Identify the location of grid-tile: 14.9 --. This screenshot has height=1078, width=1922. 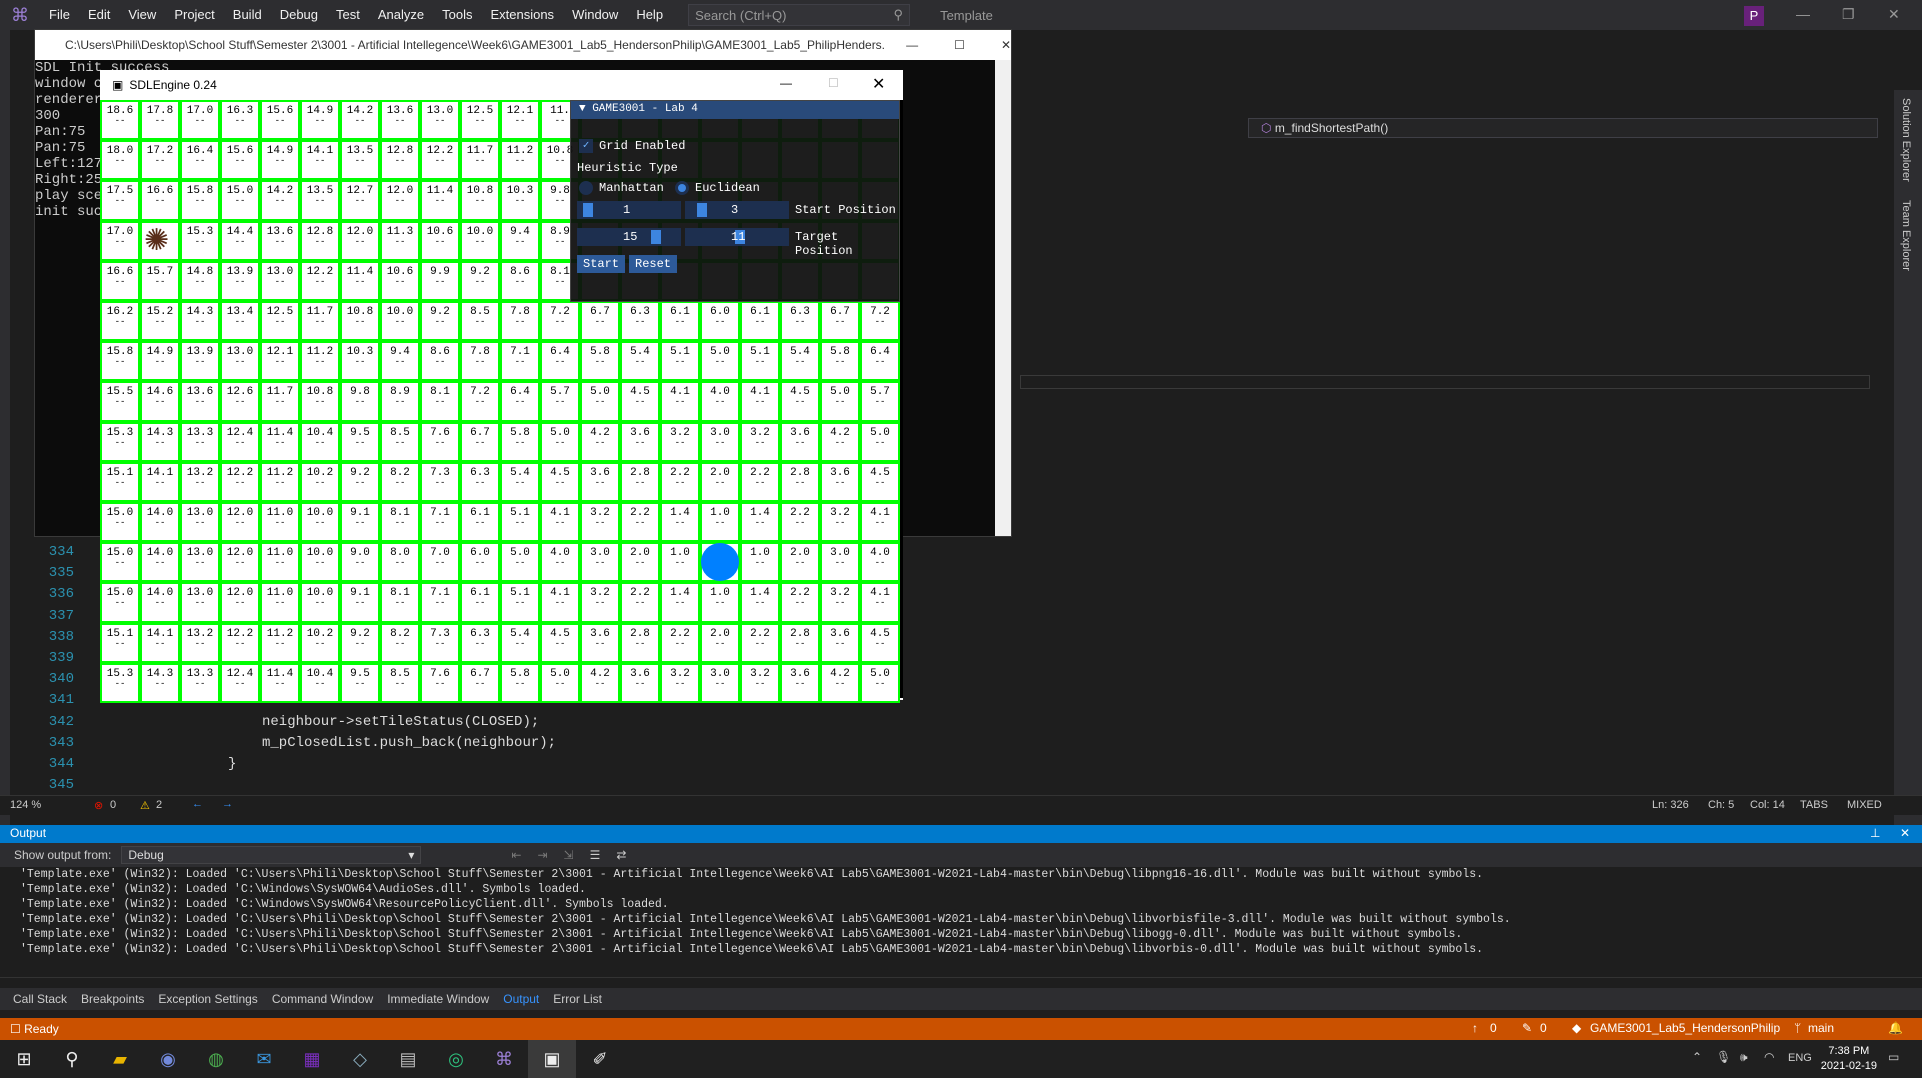
(320, 120).